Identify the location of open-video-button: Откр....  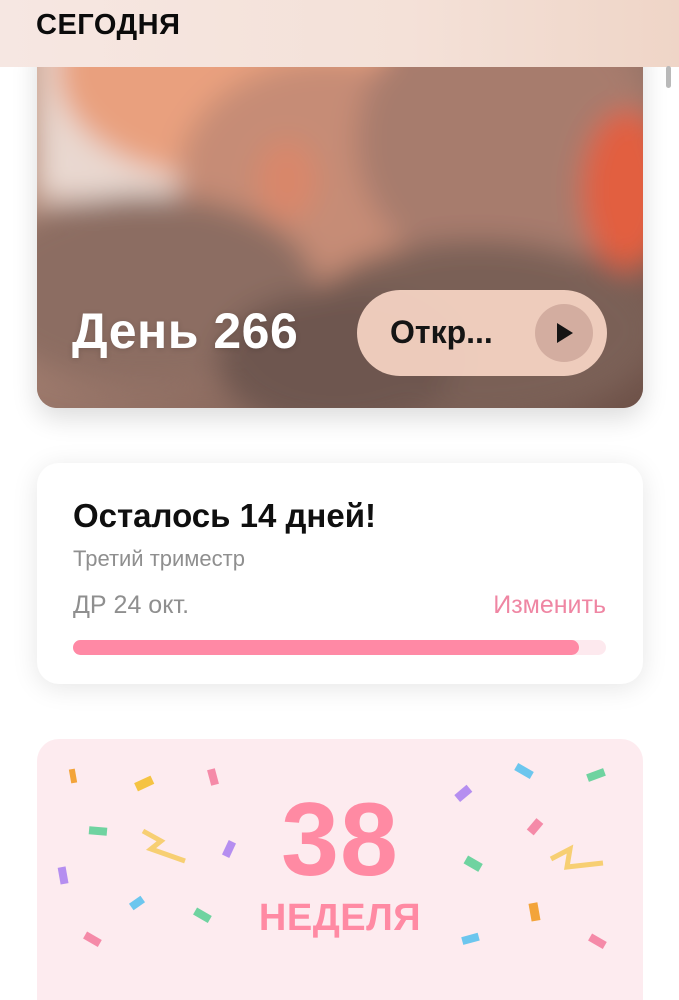
(482, 333).